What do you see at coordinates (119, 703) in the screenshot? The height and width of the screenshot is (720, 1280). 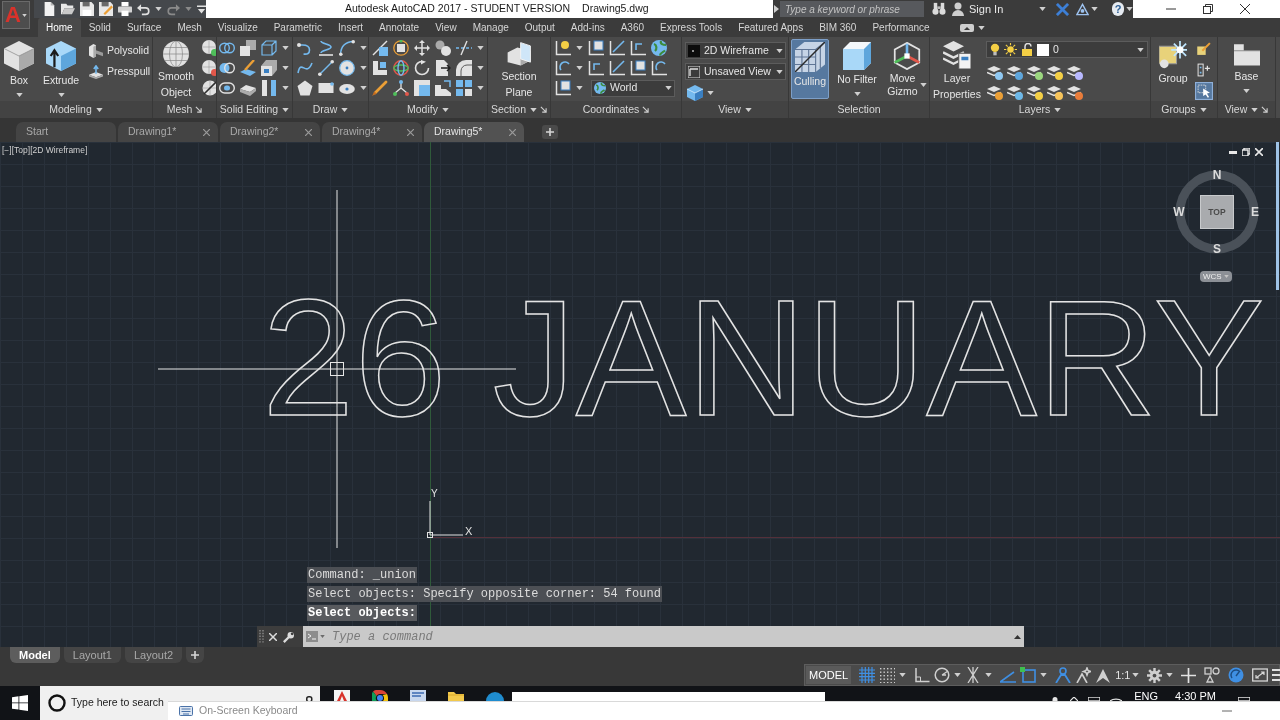 I see `search-input: Type here to search` at bounding box center [119, 703].